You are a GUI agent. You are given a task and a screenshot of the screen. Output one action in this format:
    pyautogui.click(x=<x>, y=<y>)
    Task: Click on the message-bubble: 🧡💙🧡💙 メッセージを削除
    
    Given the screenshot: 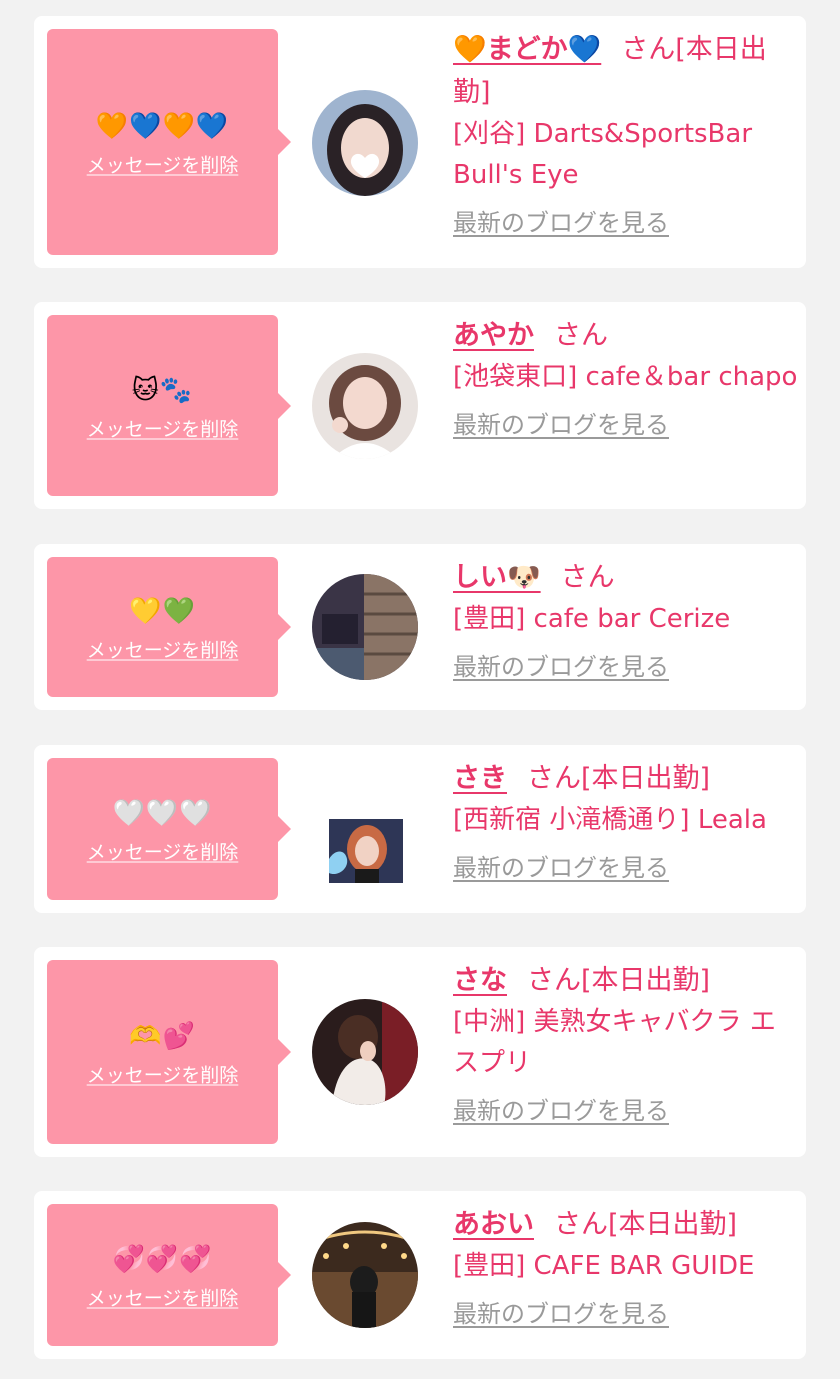 What is the action you would take?
    pyautogui.click(x=169, y=142)
    